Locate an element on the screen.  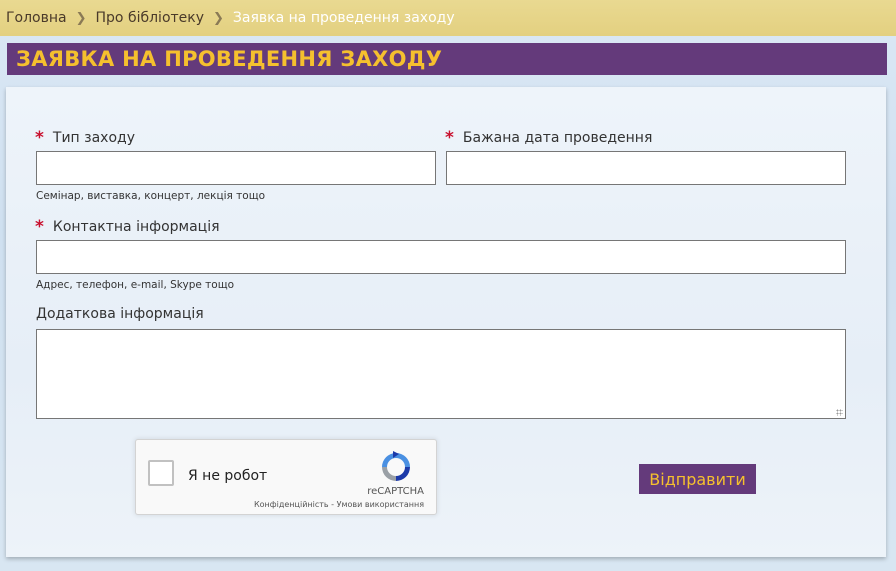
recaptcha-label: Я не робот is located at coordinates (228, 476).